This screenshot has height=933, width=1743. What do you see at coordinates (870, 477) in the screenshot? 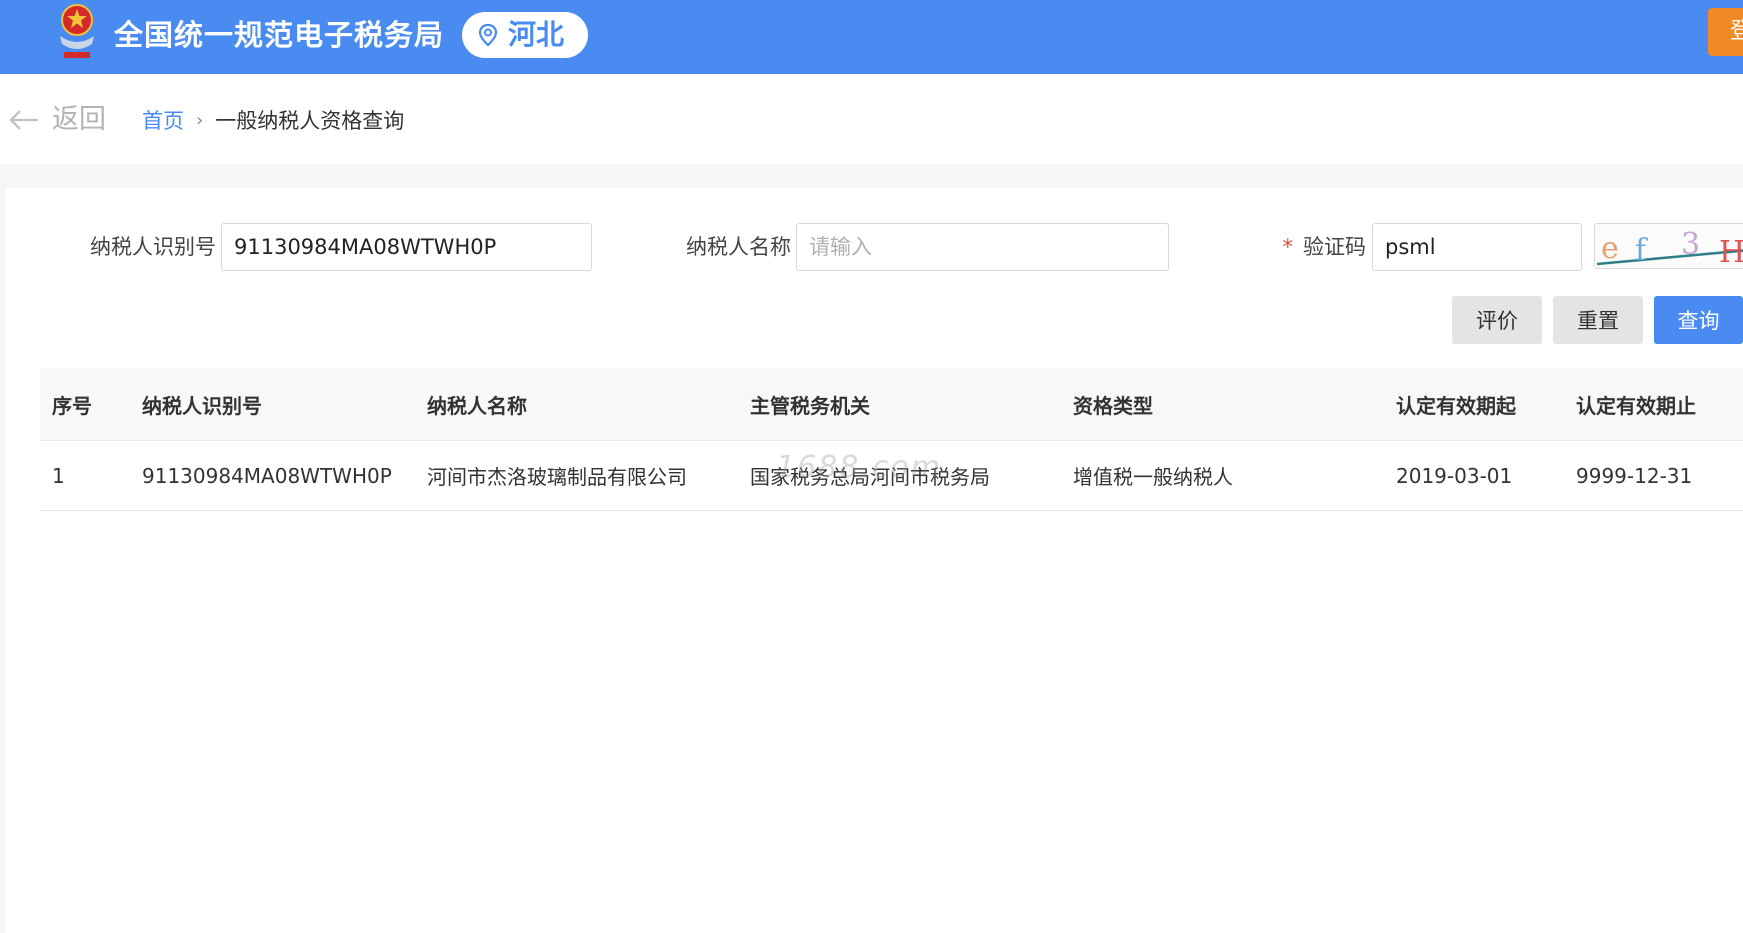
I see `row-tax-authority: 国家税务总局河间市税务局` at bounding box center [870, 477].